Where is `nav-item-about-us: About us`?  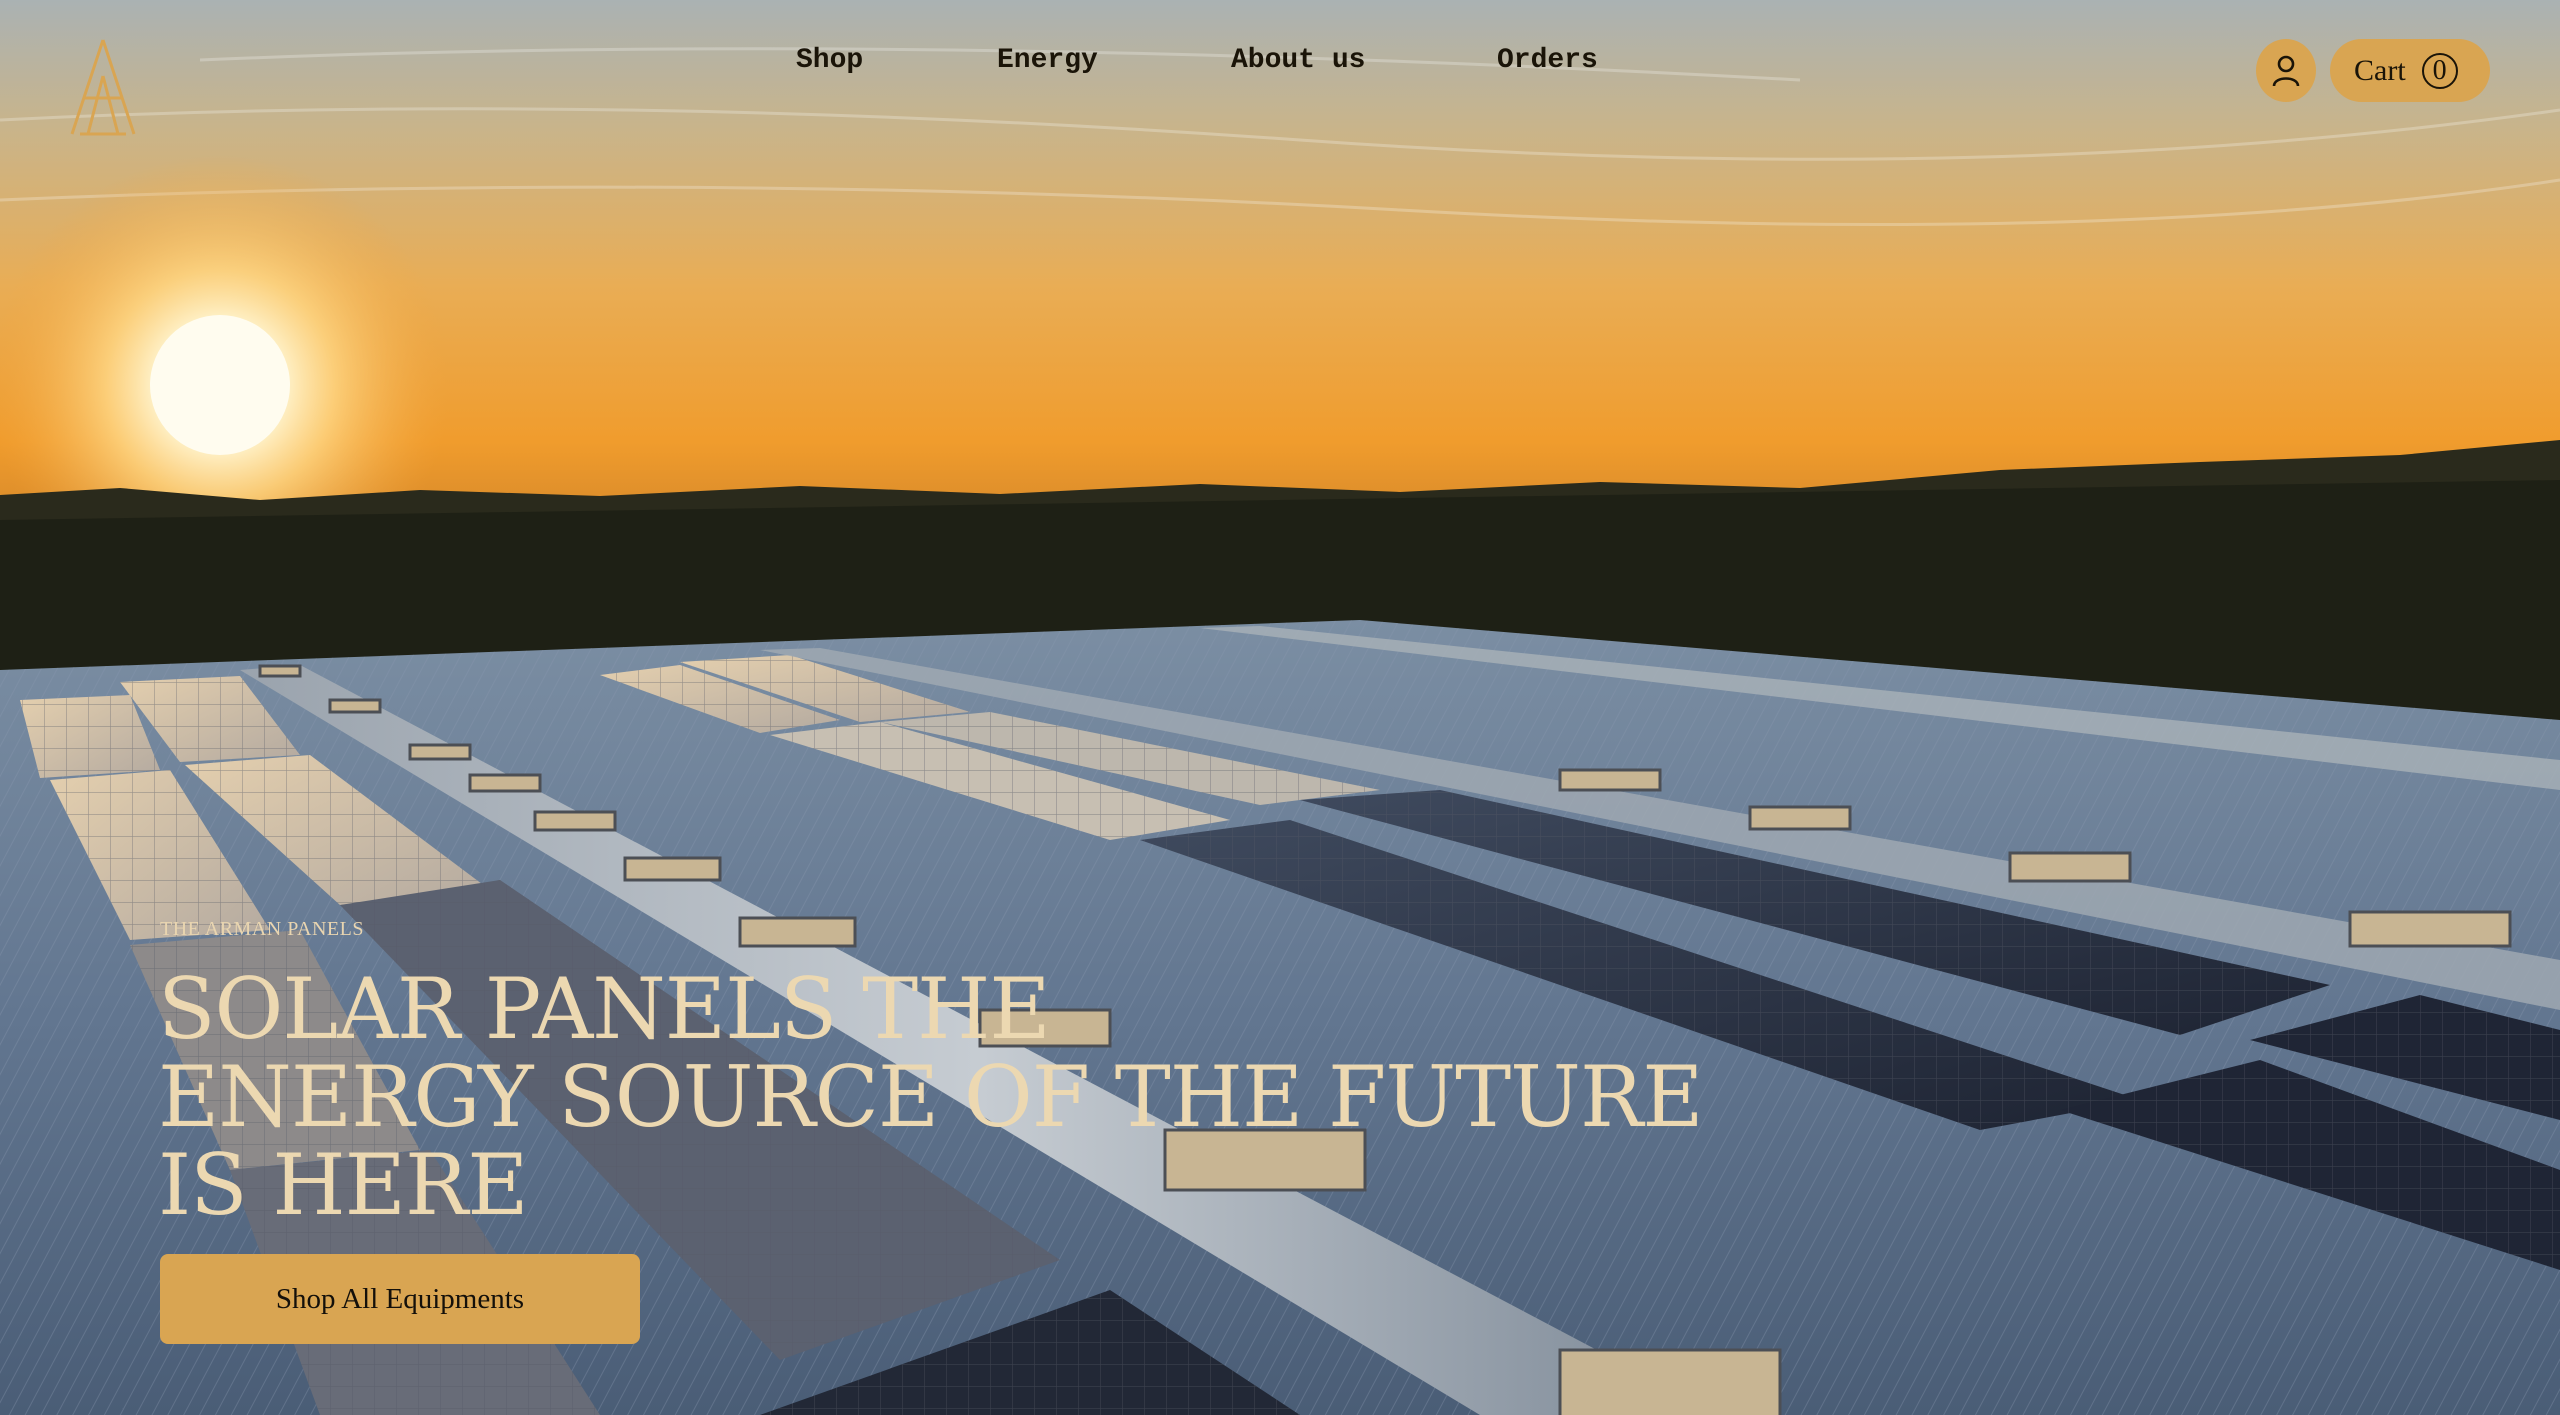 nav-item-about-us: About us is located at coordinates (1298, 61).